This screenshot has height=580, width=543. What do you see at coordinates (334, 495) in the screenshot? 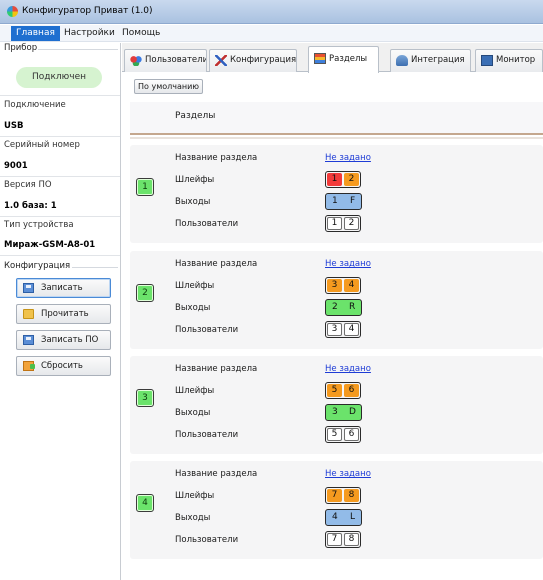
I see `loop-chip: 7` at bounding box center [334, 495].